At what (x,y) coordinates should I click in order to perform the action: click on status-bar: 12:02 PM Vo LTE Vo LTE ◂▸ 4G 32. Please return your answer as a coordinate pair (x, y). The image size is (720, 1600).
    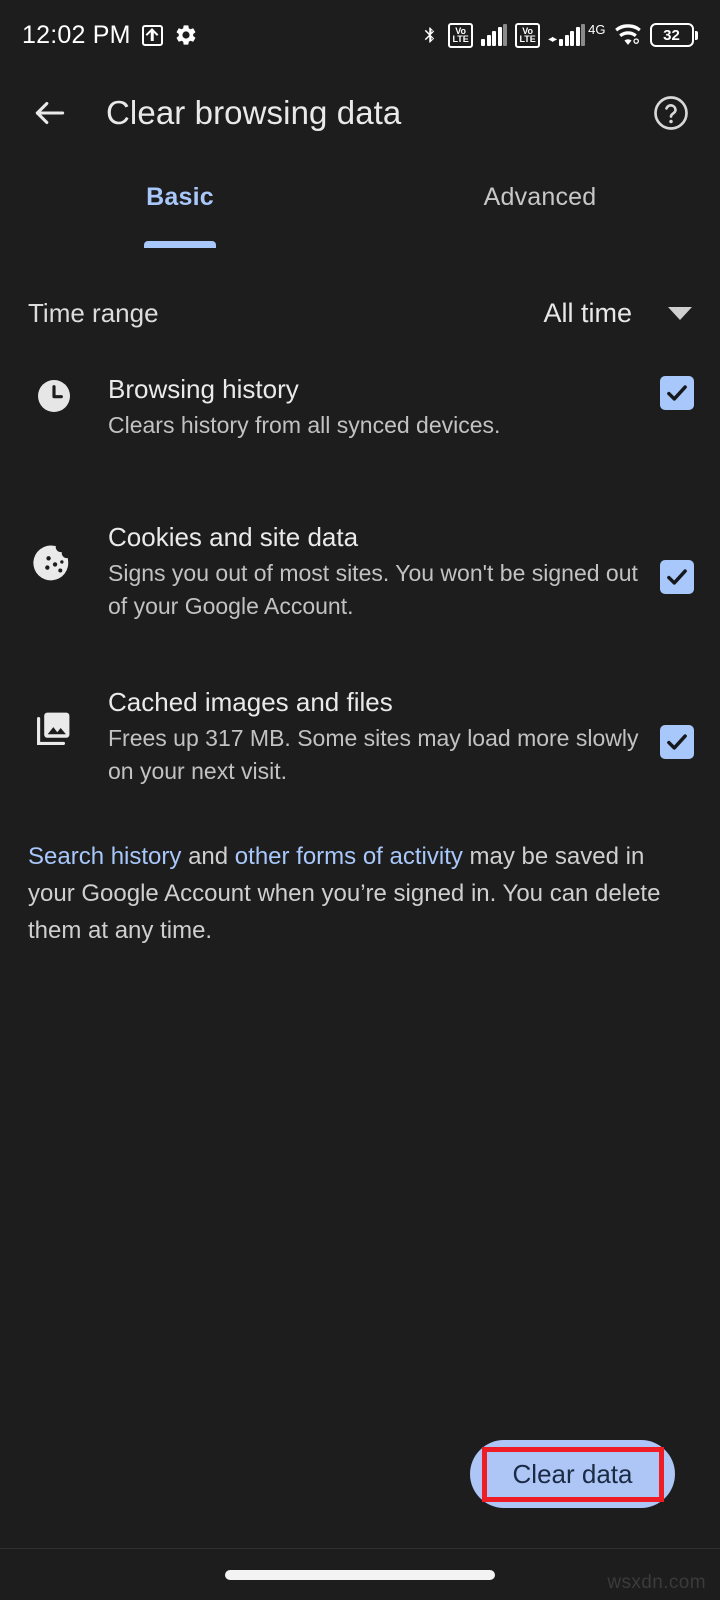
    Looking at the image, I should click on (360, 35).